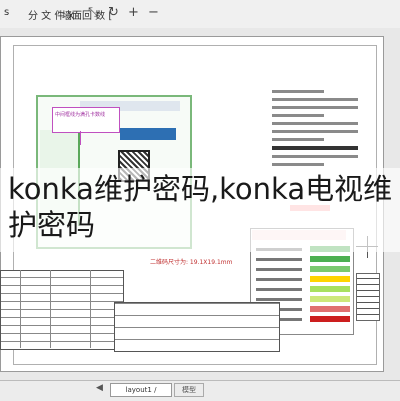 The image size is (400, 401). Describe the element at coordinates (189, 390) in the screenshot. I see `tab-model: 模型` at that location.